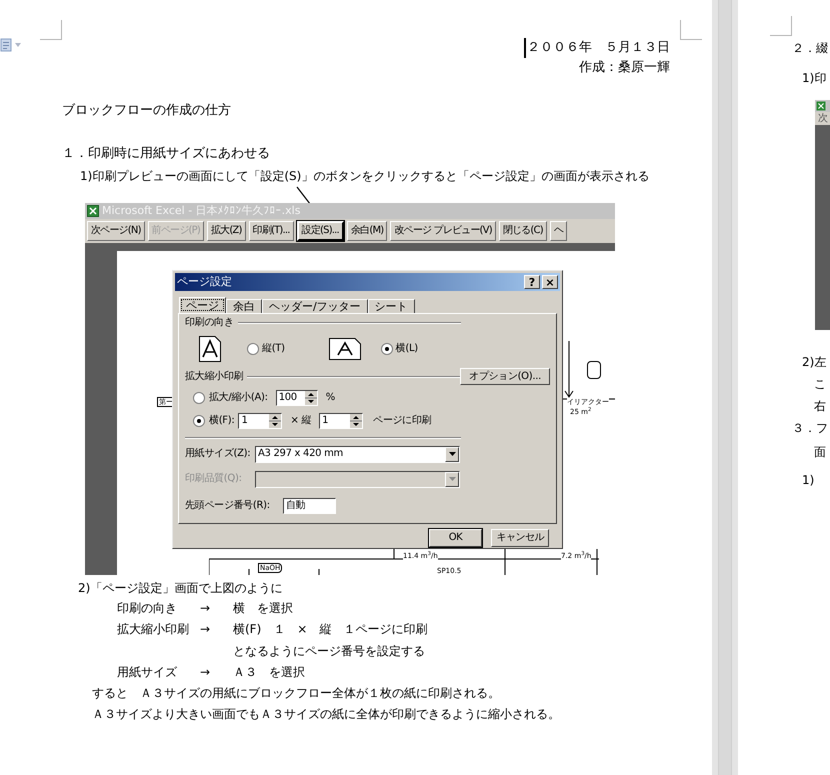 Image resolution: width=830 pixels, height=775 pixels. I want to click on toolbar-button: 改ページ プレビュー(V), so click(443, 231).